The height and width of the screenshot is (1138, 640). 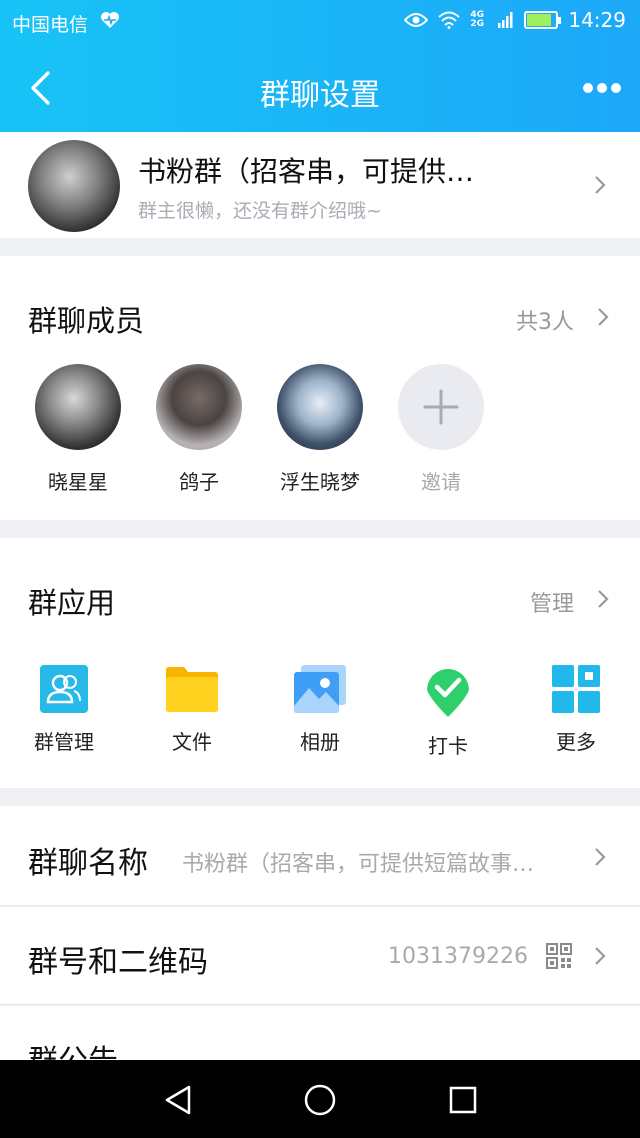 What do you see at coordinates (463, 1100) in the screenshot?
I see `nav-recents-icon` at bounding box center [463, 1100].